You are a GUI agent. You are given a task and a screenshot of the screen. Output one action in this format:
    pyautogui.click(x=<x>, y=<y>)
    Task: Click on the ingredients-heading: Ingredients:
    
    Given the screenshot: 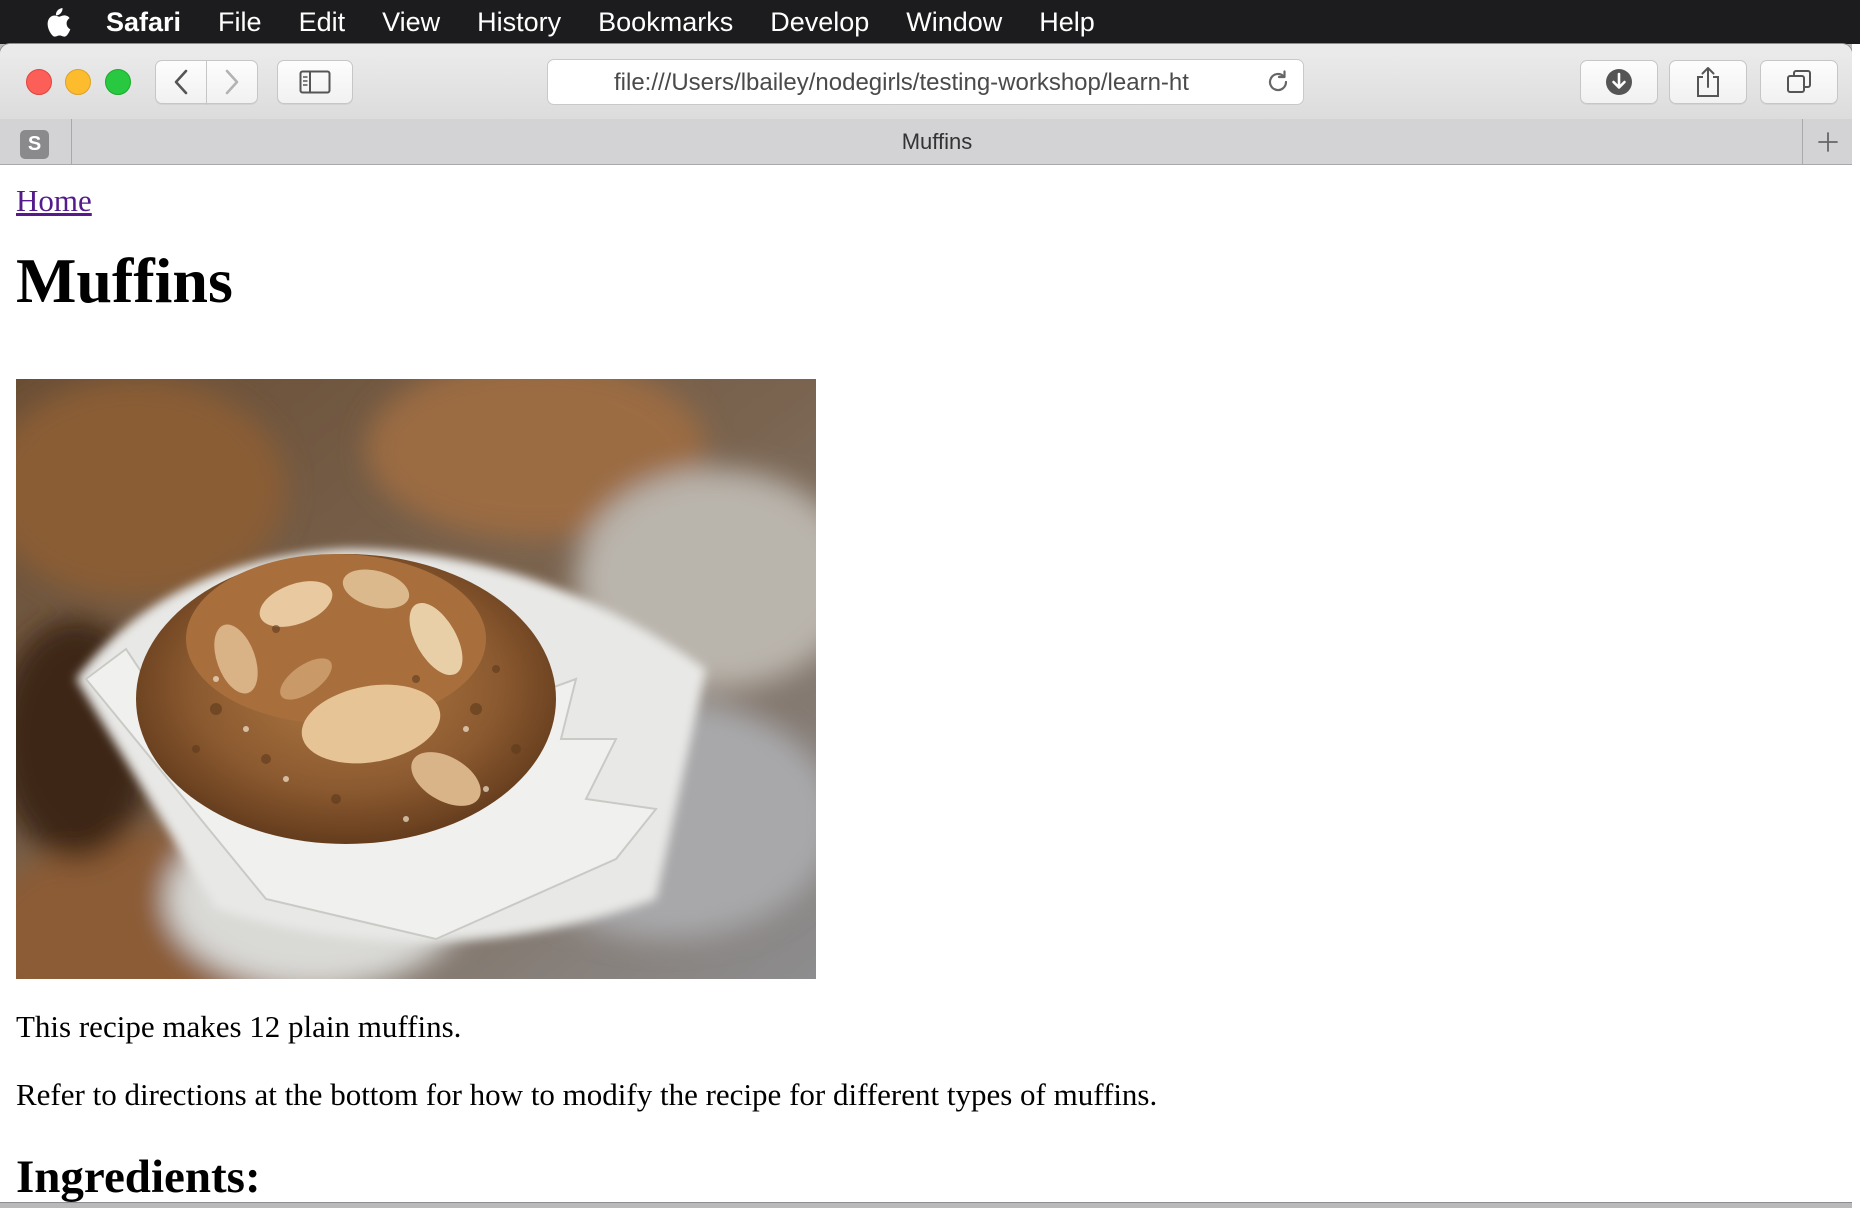 What is the action you would take?
    pyautogui.click(x=138, y=1176)
    